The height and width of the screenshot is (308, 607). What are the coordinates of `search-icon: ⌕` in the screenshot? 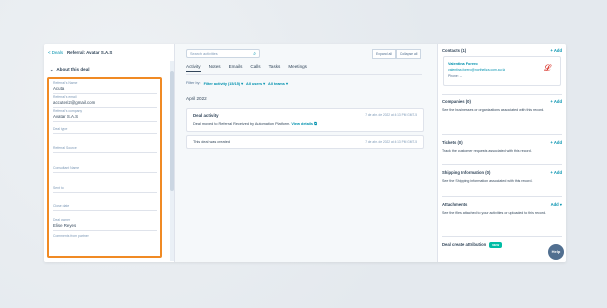 It's located at (254, 54).